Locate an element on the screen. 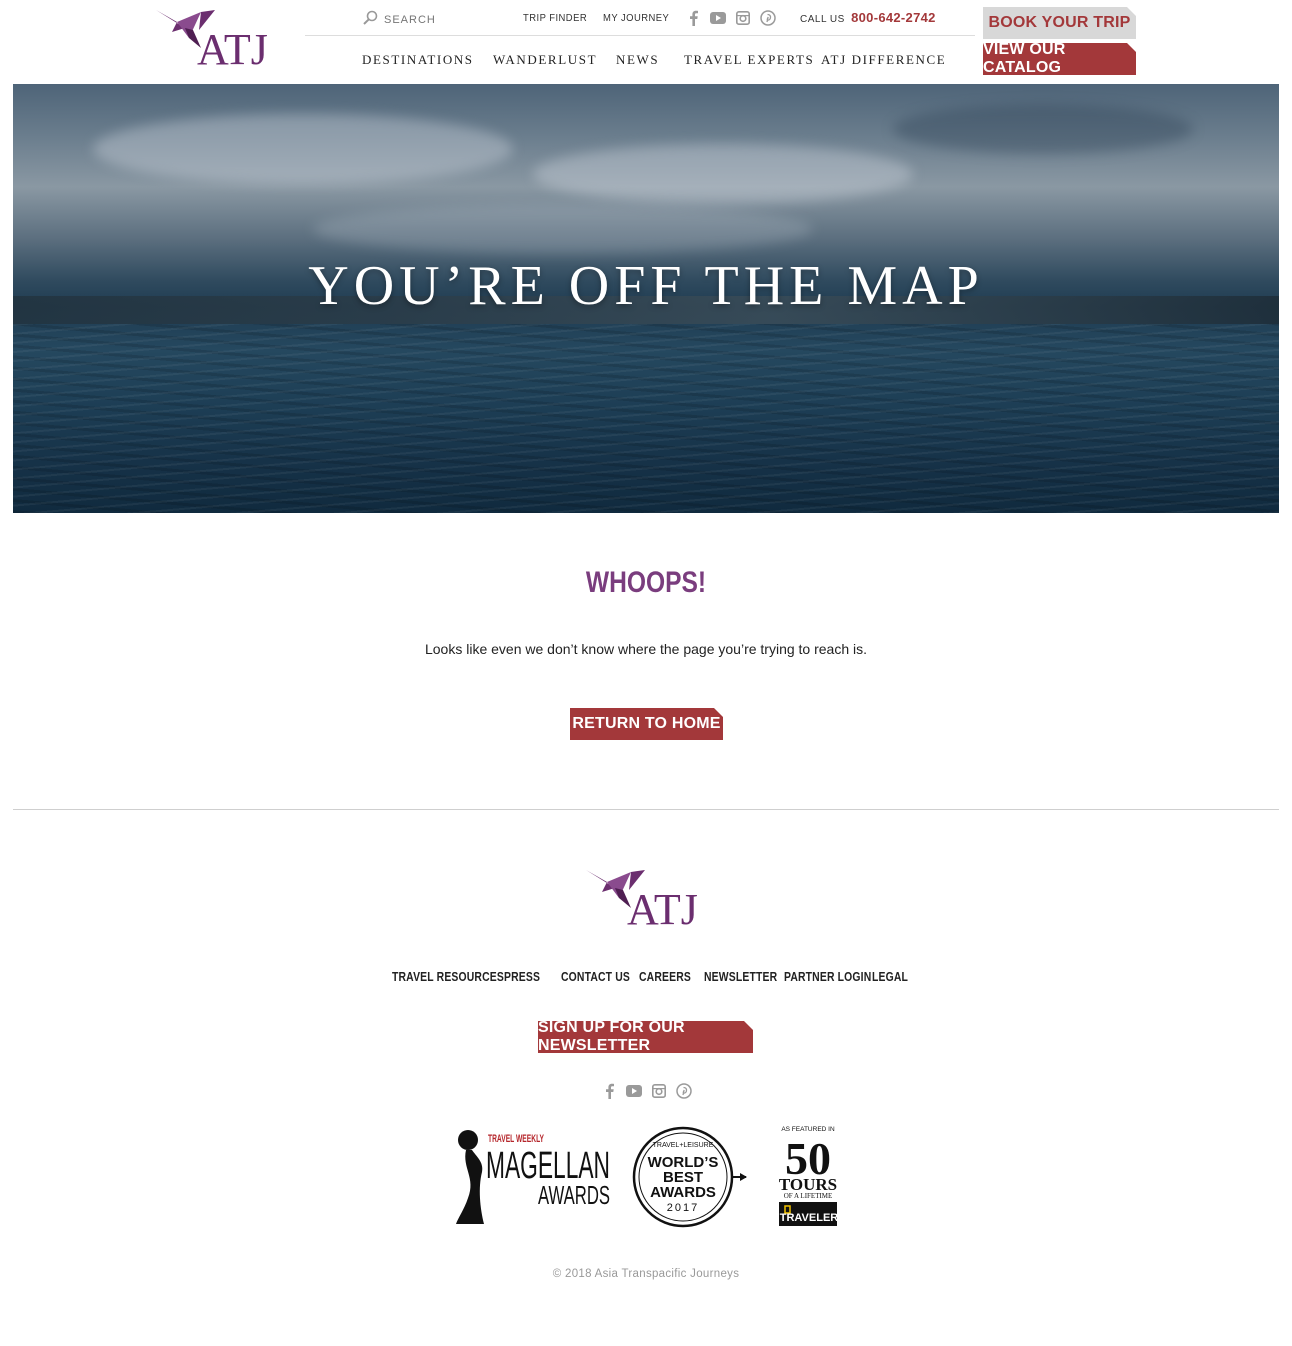 The width and height of the screenshot is (1292, 1346). footer-link-partner-login: PARTNER LOGIN is located at coordinates (827, 976).